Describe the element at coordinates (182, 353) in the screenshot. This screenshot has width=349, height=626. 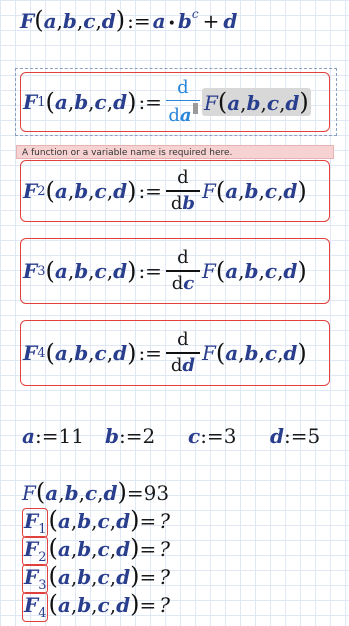
I see `derivative-operator: d dd` at that location.